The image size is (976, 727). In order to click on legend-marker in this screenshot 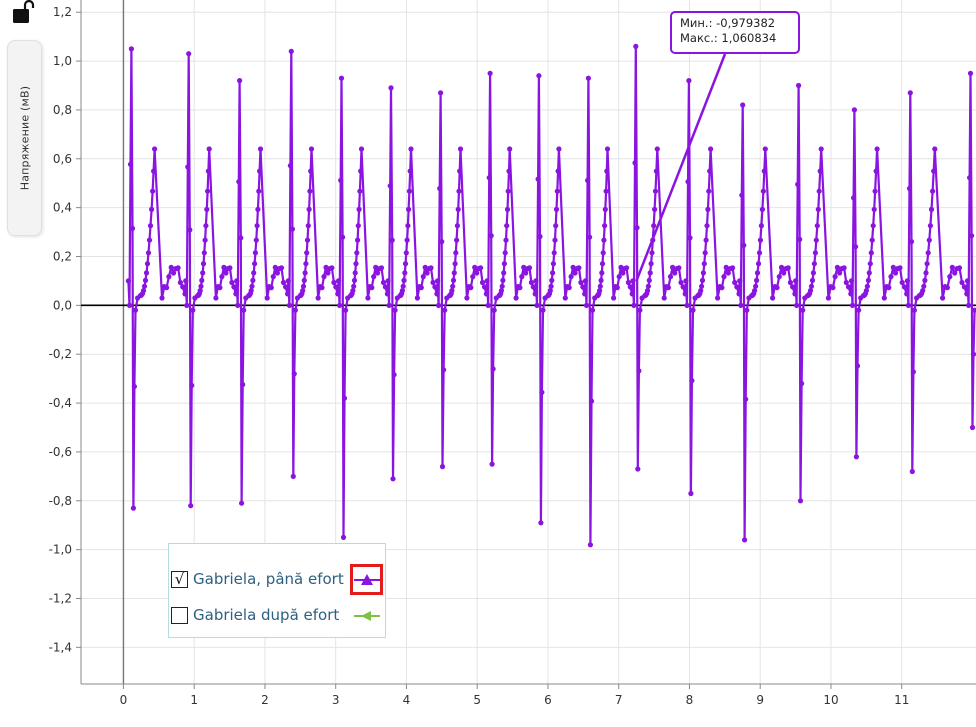, I will do `click(366, 615)`.